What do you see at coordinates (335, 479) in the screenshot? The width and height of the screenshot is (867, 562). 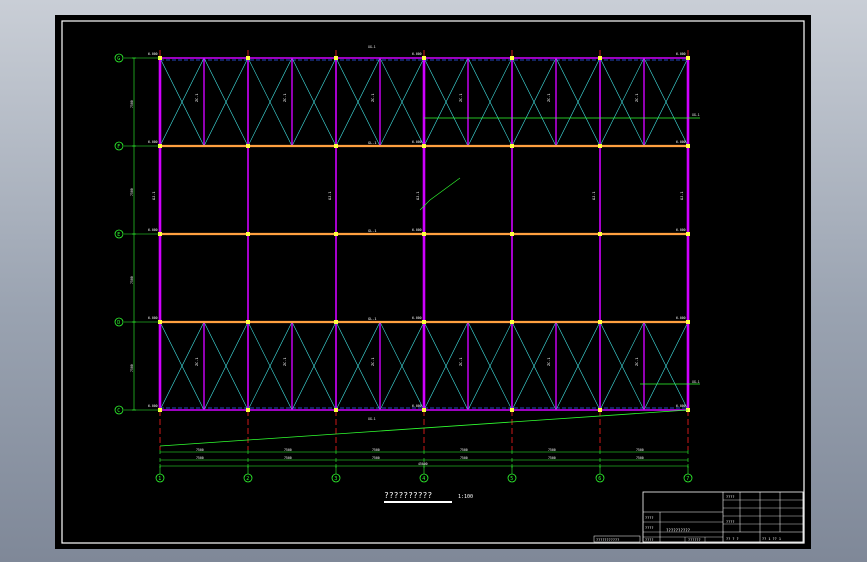 I see `axis-label-3: 3` at bounding box center [335, 479].